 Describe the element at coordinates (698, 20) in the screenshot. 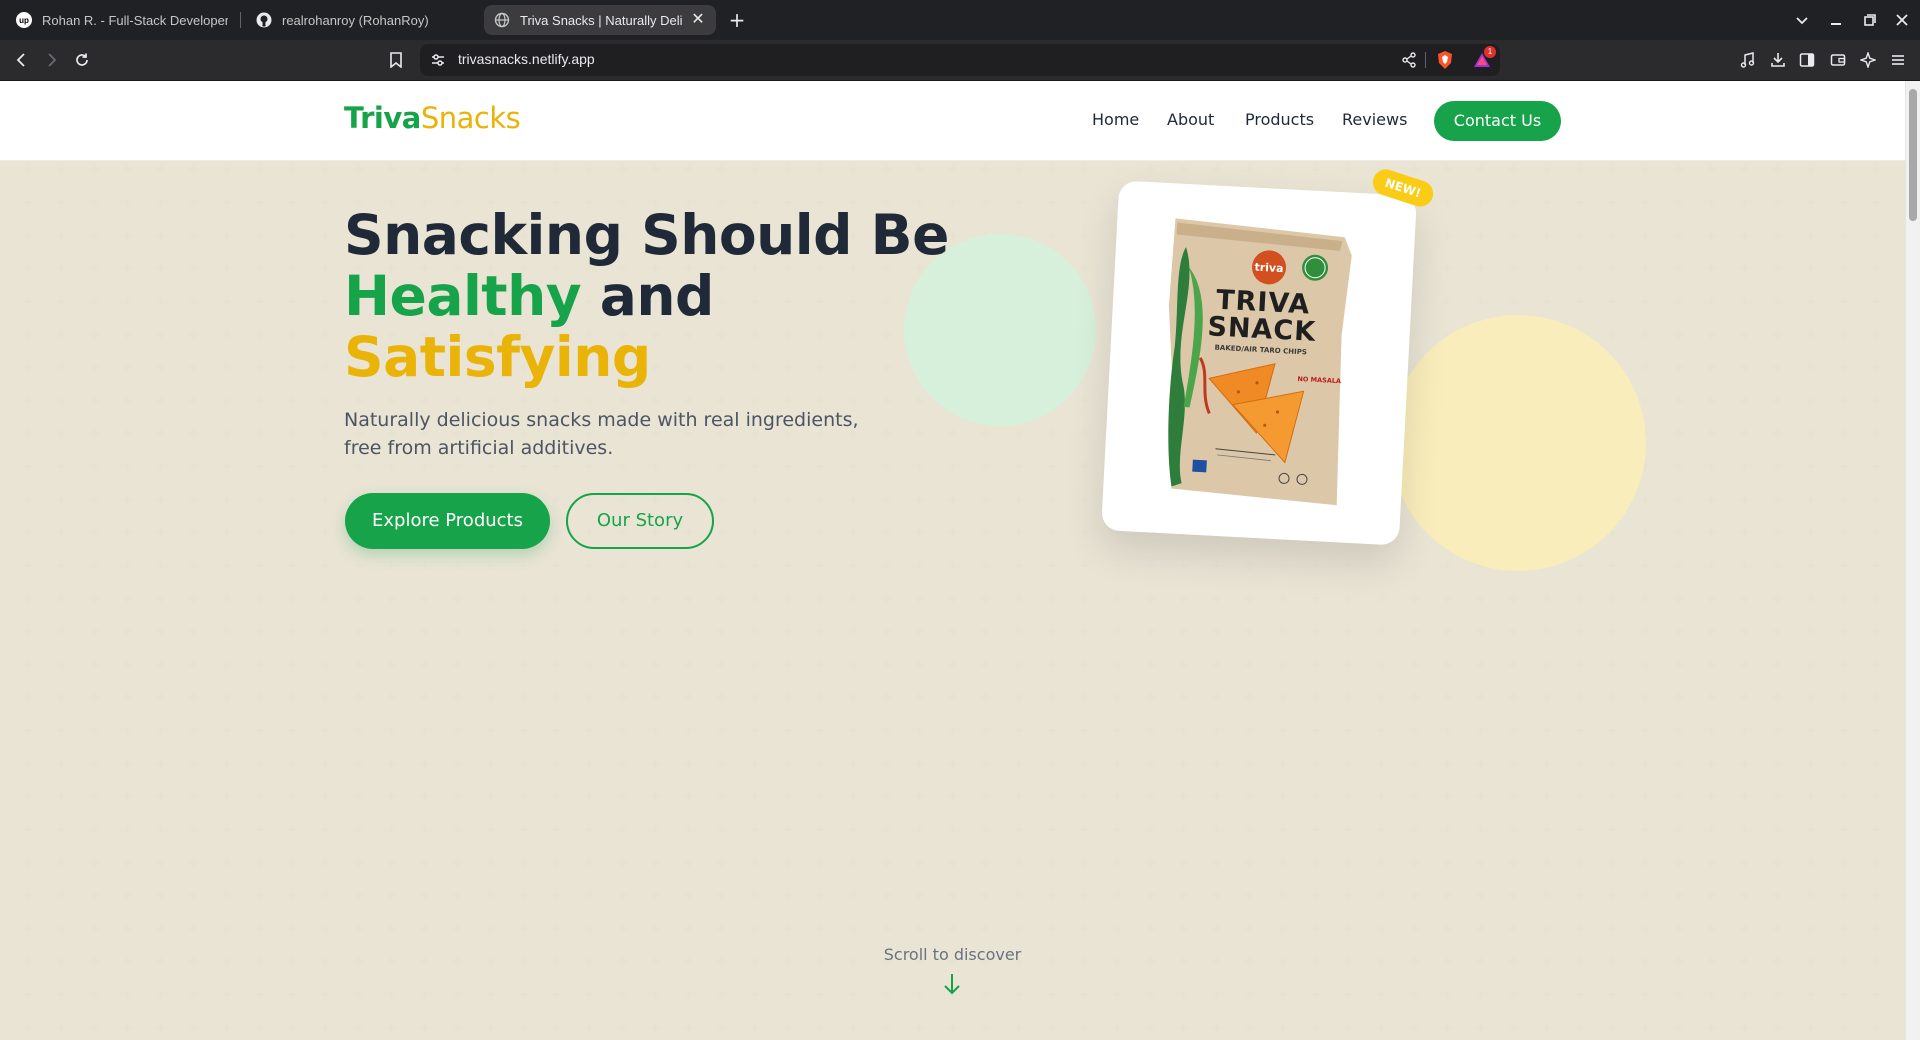

I see `close-tab-icon: ✕` at that location.